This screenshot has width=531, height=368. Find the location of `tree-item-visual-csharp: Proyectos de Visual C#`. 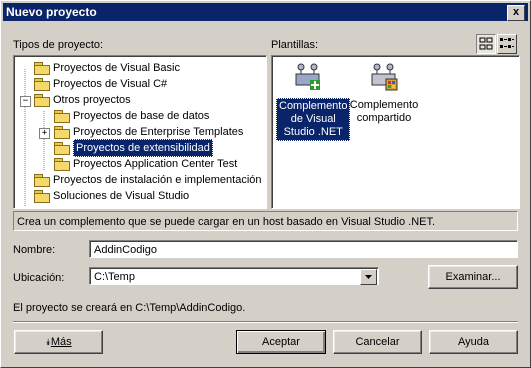

tree-item-visual-csharp: Proyectos de Visual C# is located at coordinates (100, 84).